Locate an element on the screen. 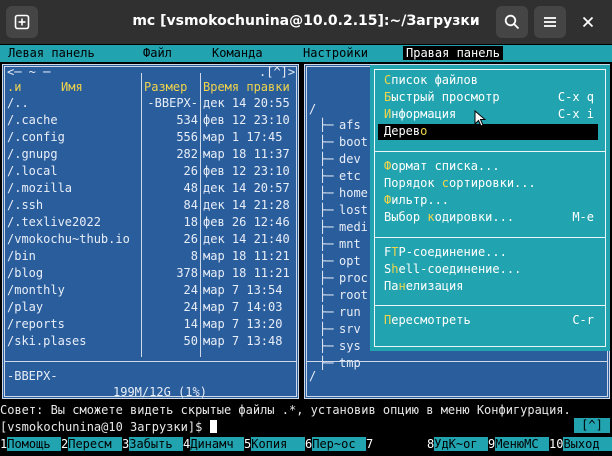  header-size: Размер is located at coordinates (165, 87).